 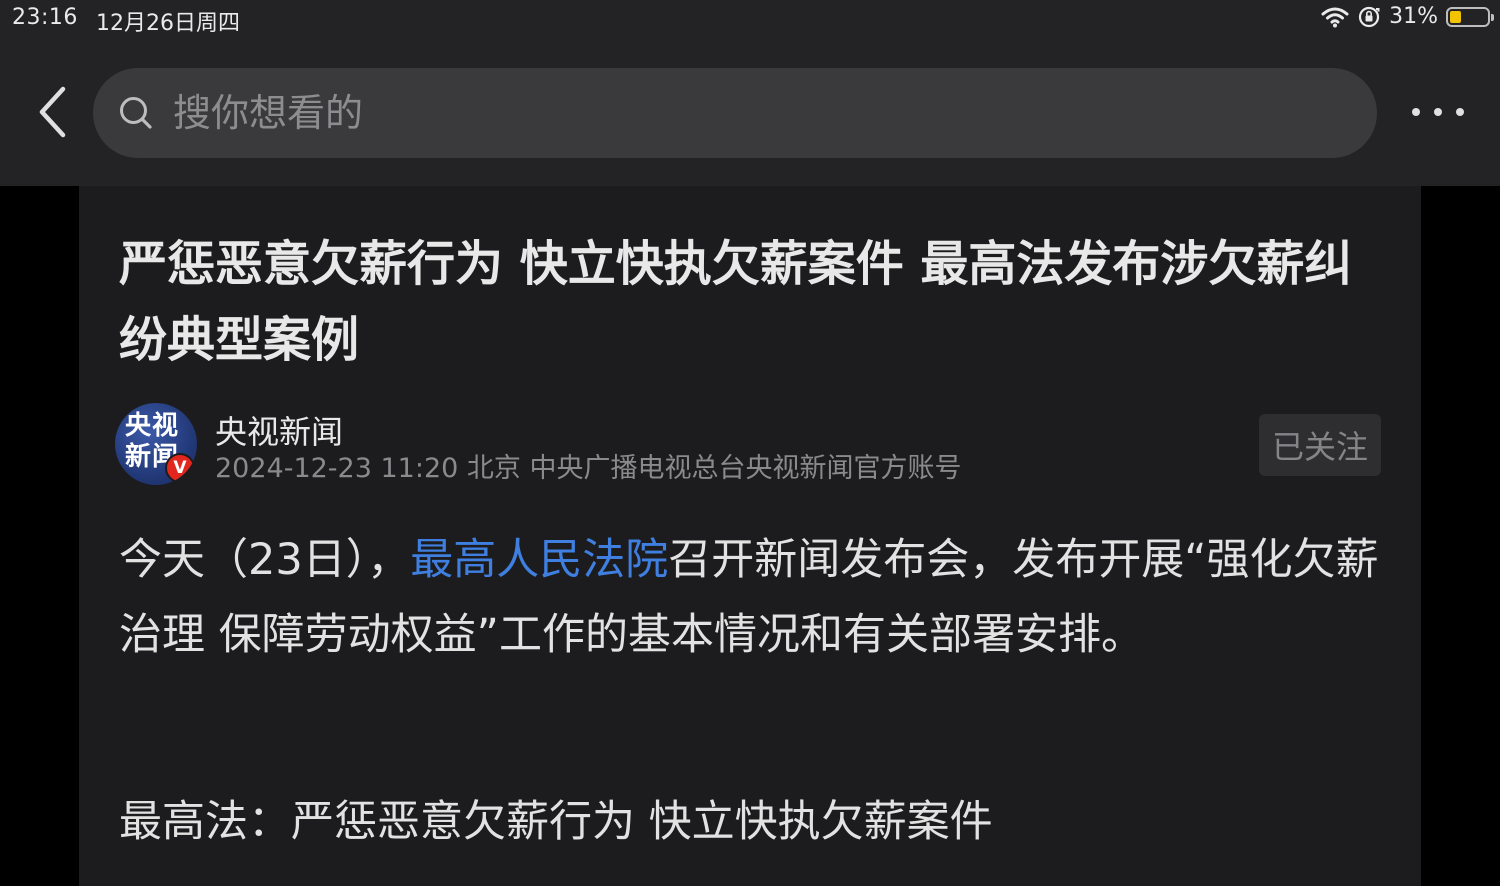 I want to click on paragraph-text-start: 今天（23日），, so click(x=265, y=560).